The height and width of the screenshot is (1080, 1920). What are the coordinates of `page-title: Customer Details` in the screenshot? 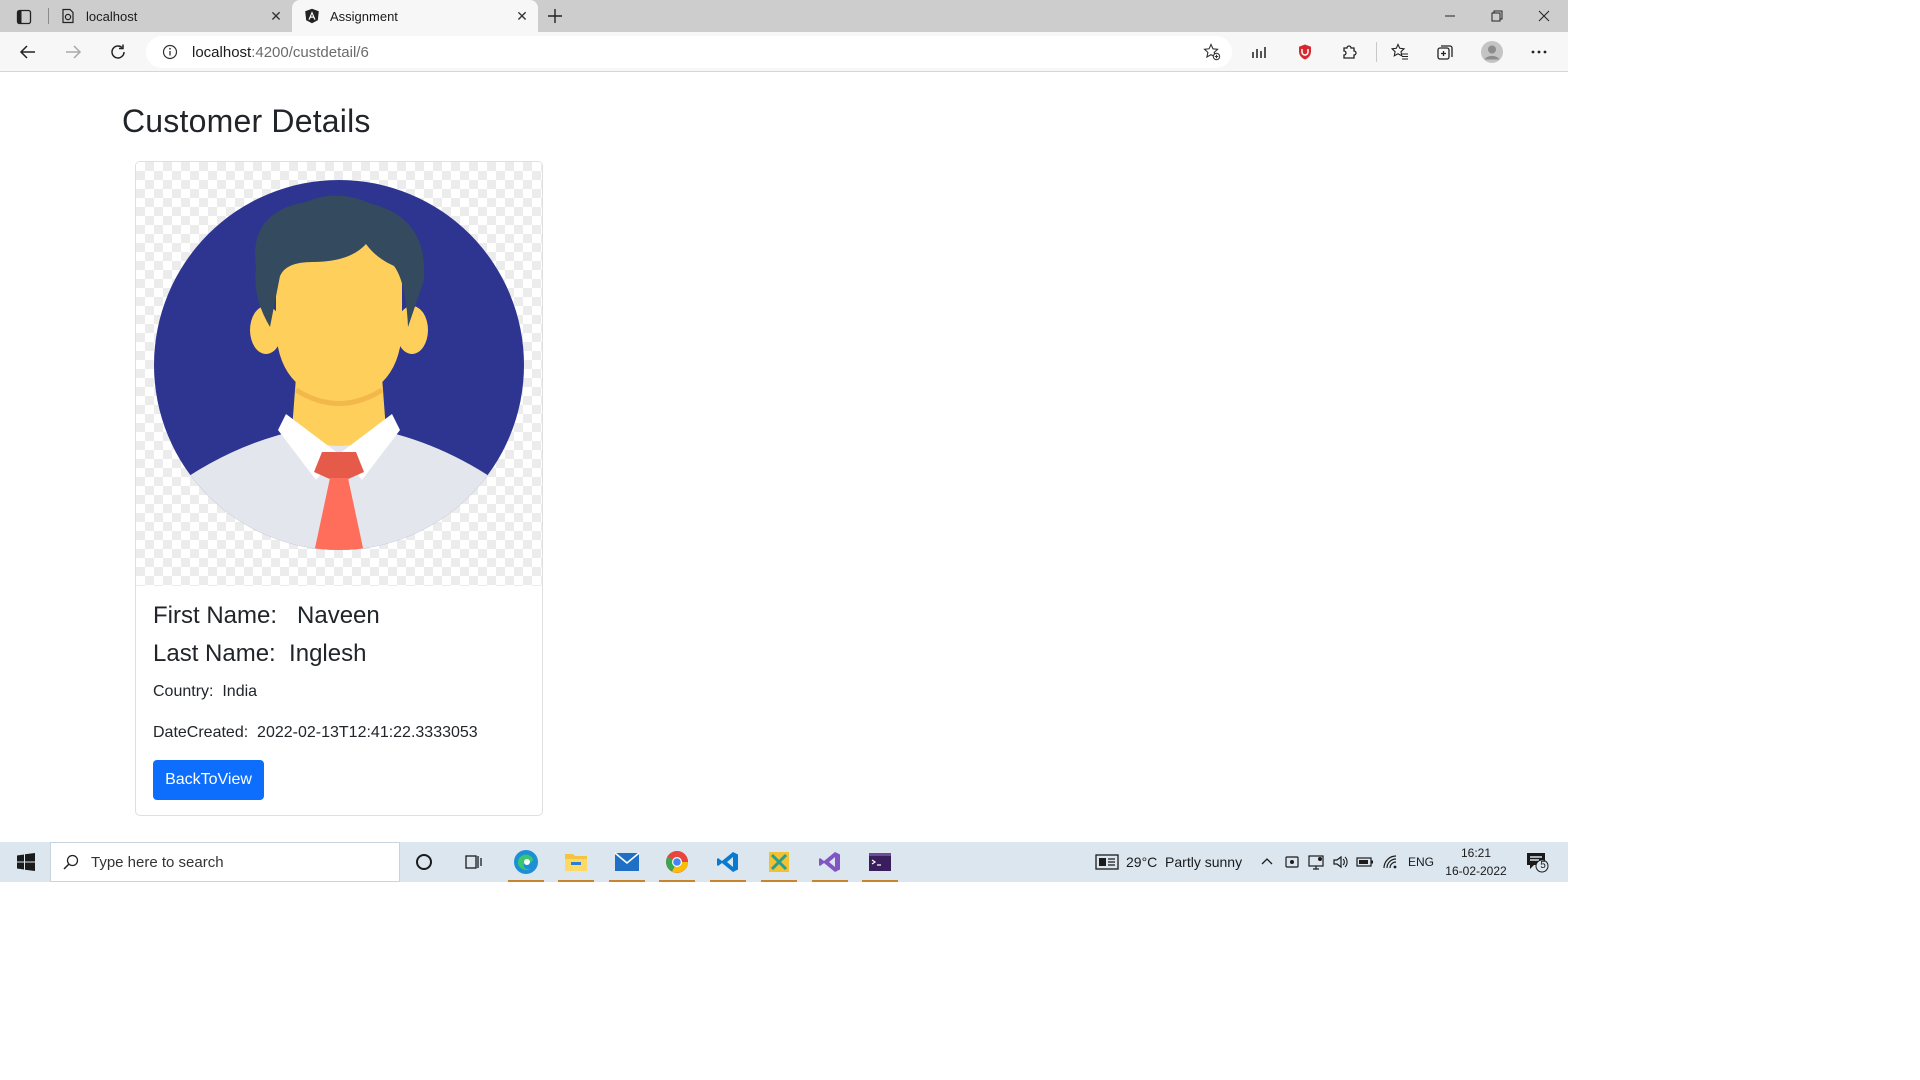 It's located at (246, 121).